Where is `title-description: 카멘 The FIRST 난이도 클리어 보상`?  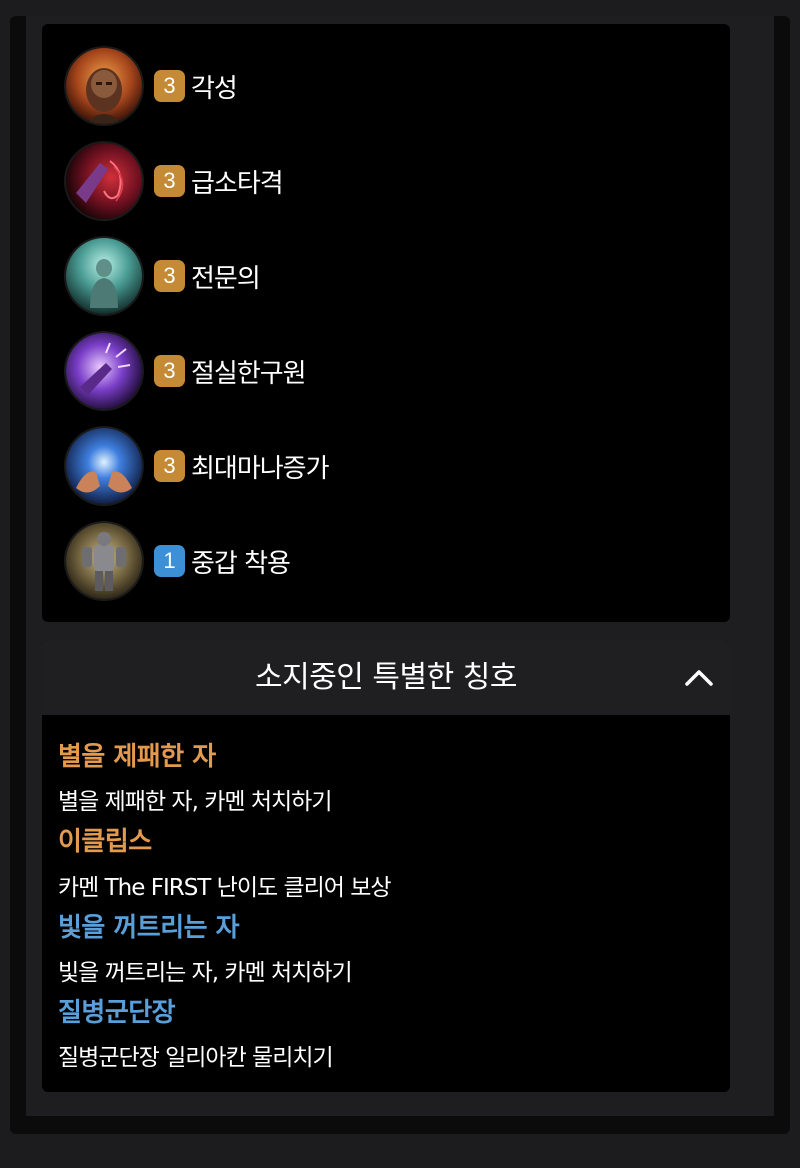
title-description: 카멘 The FIRST 난이도 클리어 보상 is located at coordinates (225, 888).